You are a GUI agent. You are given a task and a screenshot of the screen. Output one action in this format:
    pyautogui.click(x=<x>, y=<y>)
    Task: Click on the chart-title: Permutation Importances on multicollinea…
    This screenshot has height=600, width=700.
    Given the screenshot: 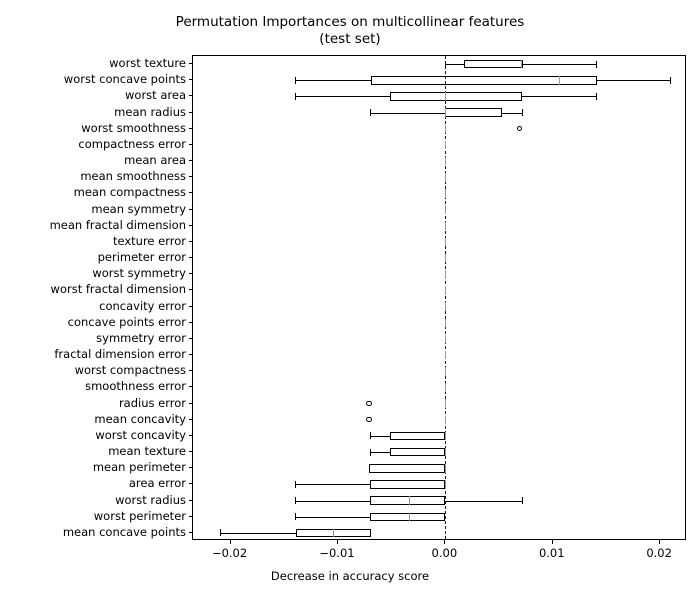 What is the action you would take?
    pyautogui.click(x=350, y=30)
    